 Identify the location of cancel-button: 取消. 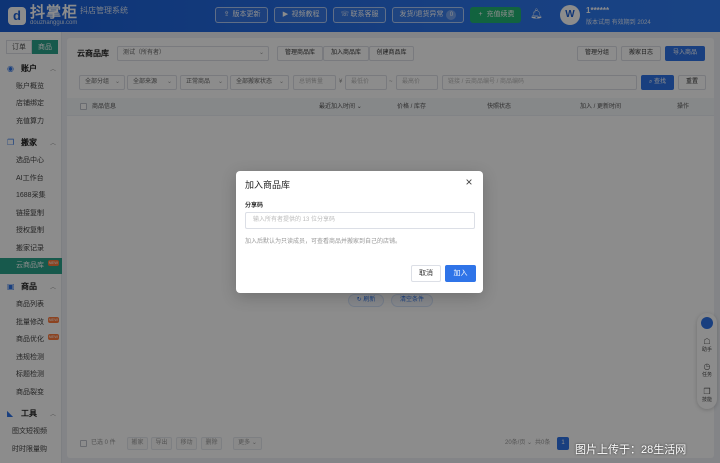
(426, 273).